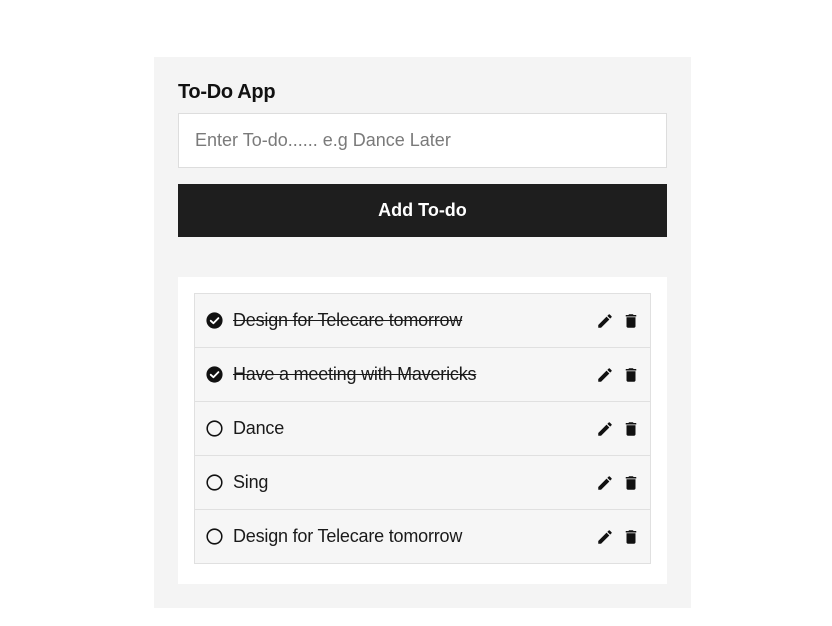  I want to click on todo-input, so click(422, 140).